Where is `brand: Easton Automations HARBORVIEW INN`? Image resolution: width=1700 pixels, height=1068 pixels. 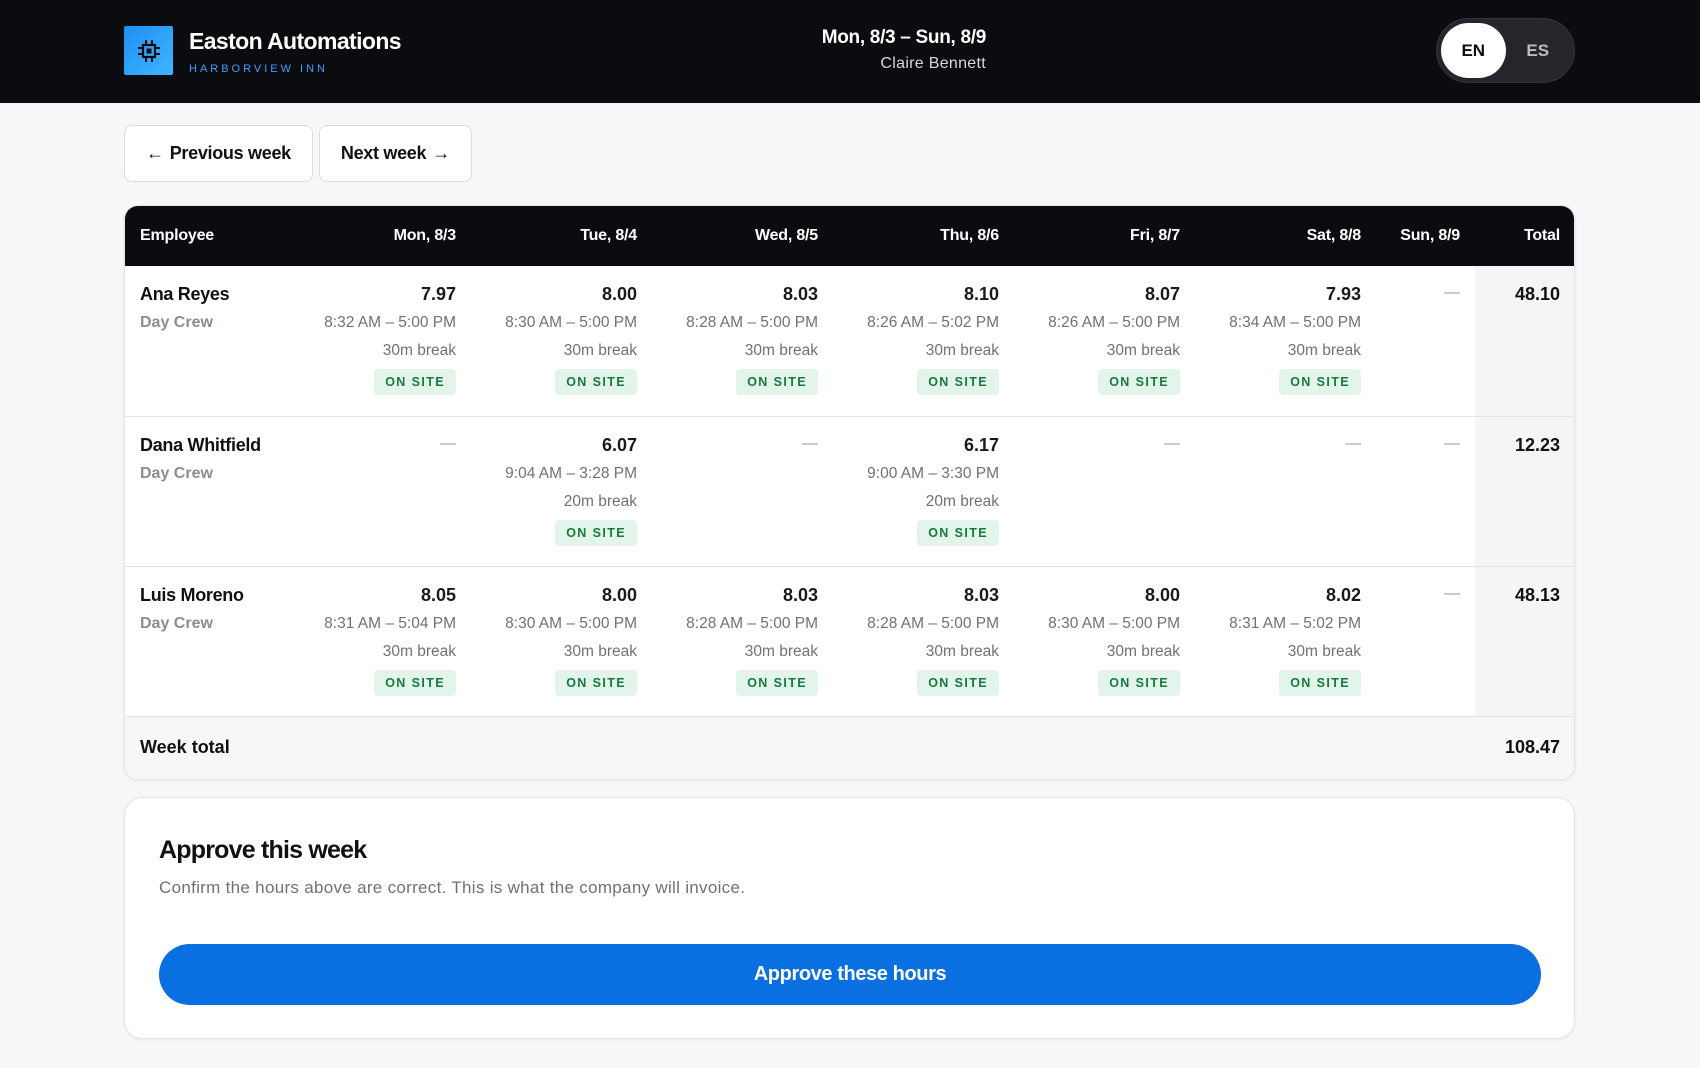 brand: Easton Automations HARBORVIEW INN is located at coordinates (263, 50).